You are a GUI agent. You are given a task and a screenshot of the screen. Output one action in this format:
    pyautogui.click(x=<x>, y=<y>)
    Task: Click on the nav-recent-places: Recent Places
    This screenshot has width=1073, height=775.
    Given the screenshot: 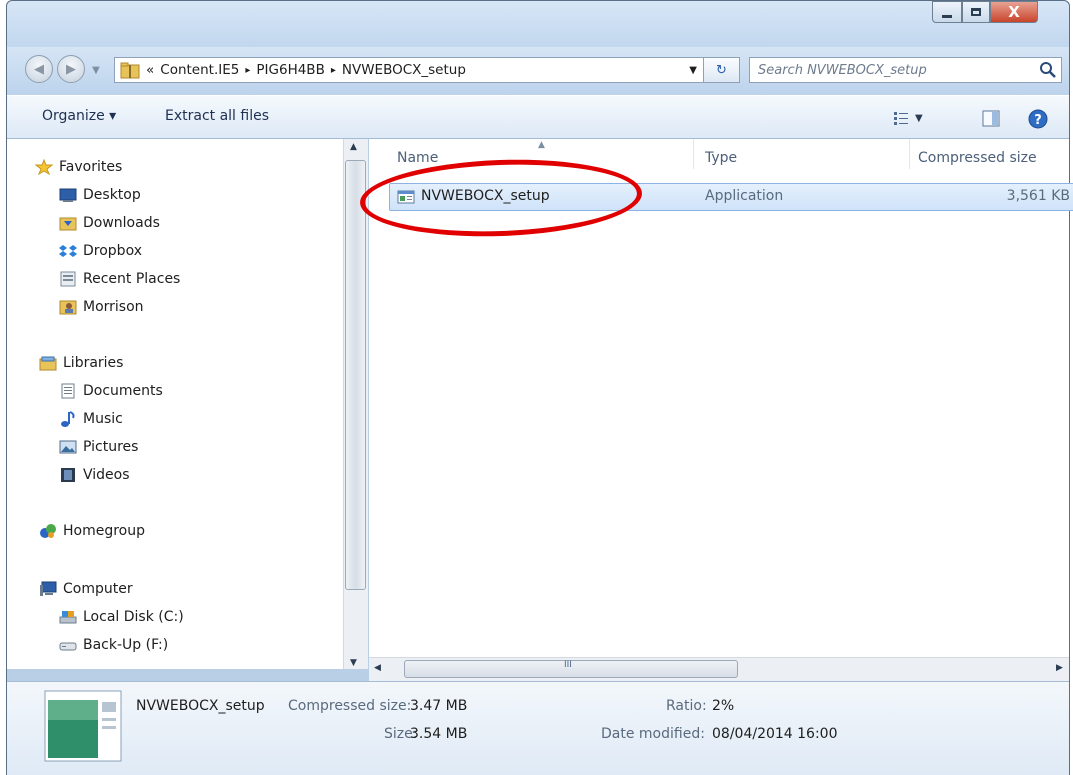 What is the action you would take?
    pyautogui.click(x=119, y=279)
    